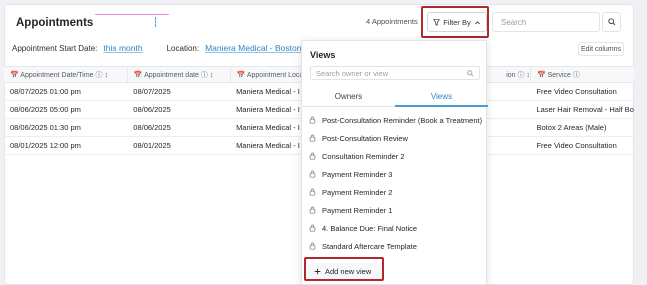 The image size is (647, 285). I want to click on filter-by-label: Filter By, so click(457, 22).